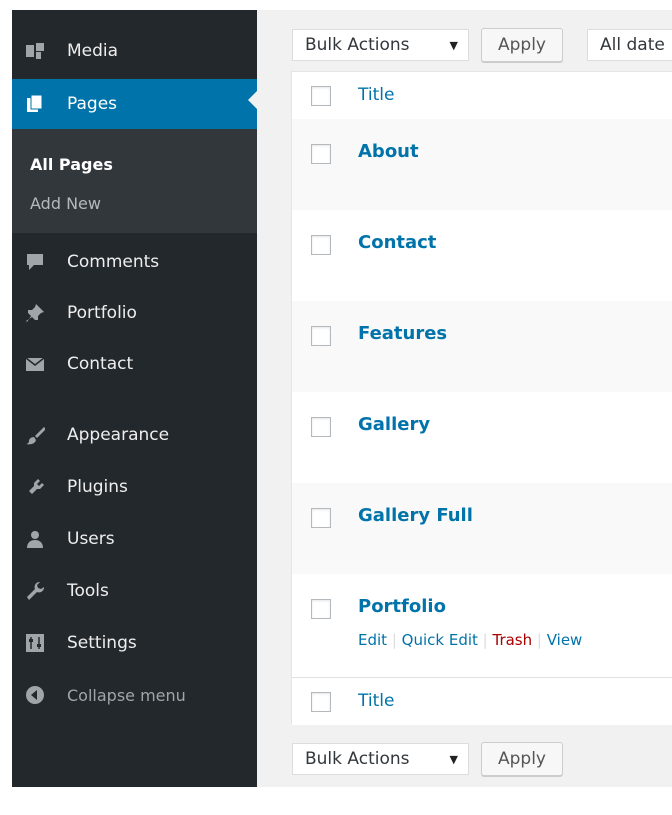 This screenshot has width=672, height=815. I want to click on sidebar-item-label: Portfolio, so click(102, 313).